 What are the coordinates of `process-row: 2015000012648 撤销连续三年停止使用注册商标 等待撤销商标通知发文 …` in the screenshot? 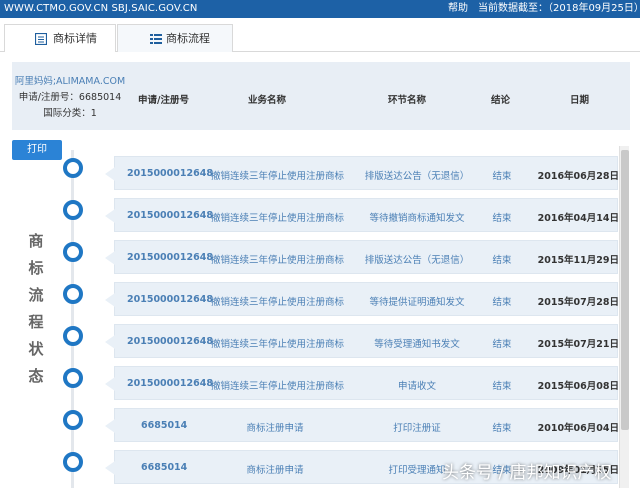 It's located at (362, 215).